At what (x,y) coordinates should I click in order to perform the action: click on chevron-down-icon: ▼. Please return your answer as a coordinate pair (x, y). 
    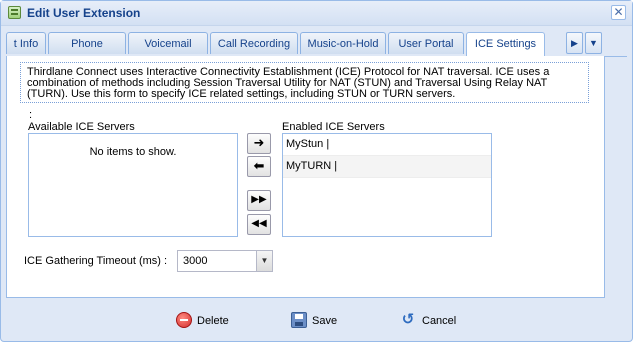
    Looking at the image, I should click on (264, 261).